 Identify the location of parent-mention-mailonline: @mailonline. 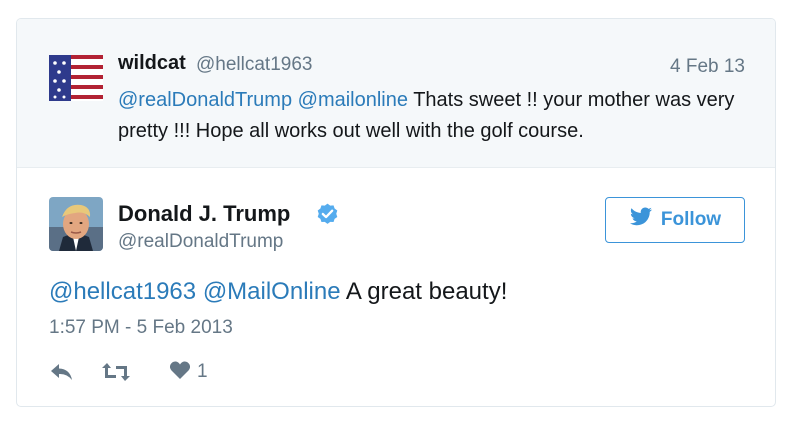
(353, 100).